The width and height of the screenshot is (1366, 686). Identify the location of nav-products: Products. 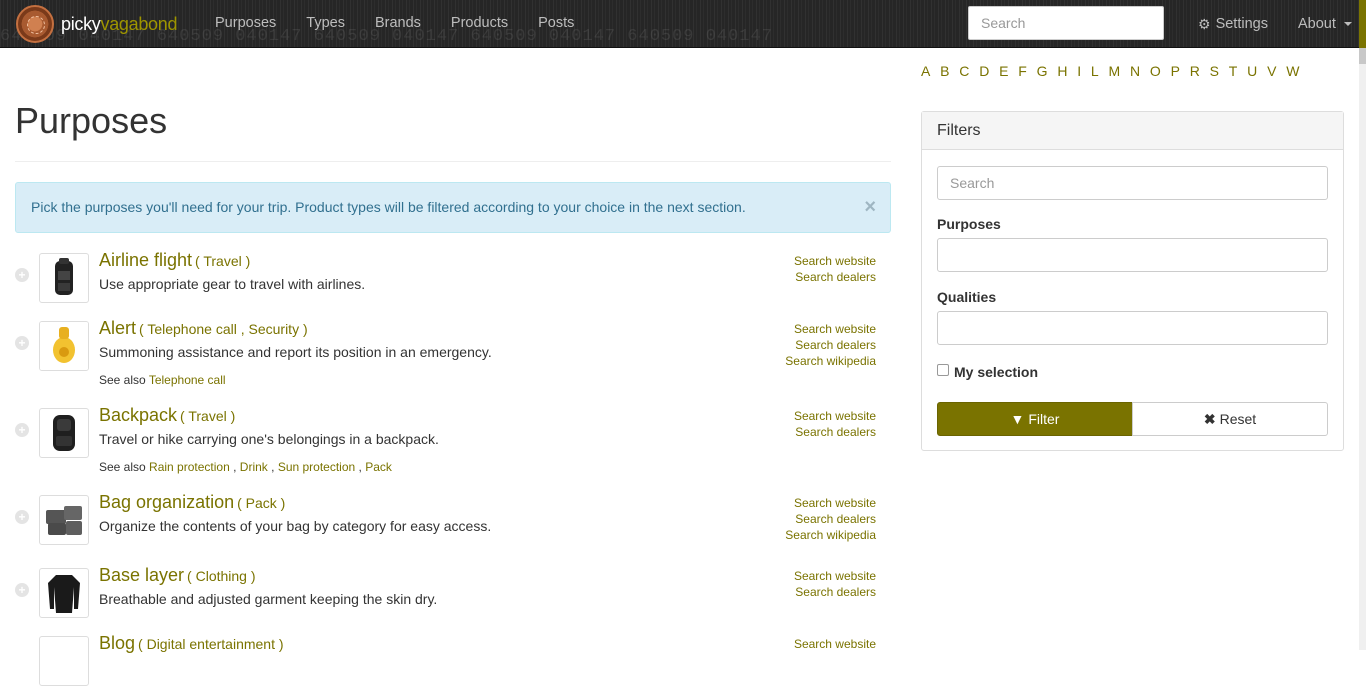
(479, 23).